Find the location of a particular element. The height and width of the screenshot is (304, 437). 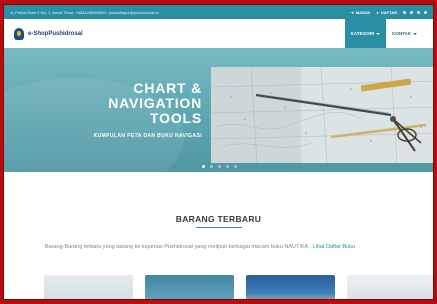

site-logo: e-ShopPushidrosal is located at coordinates (179, 33).